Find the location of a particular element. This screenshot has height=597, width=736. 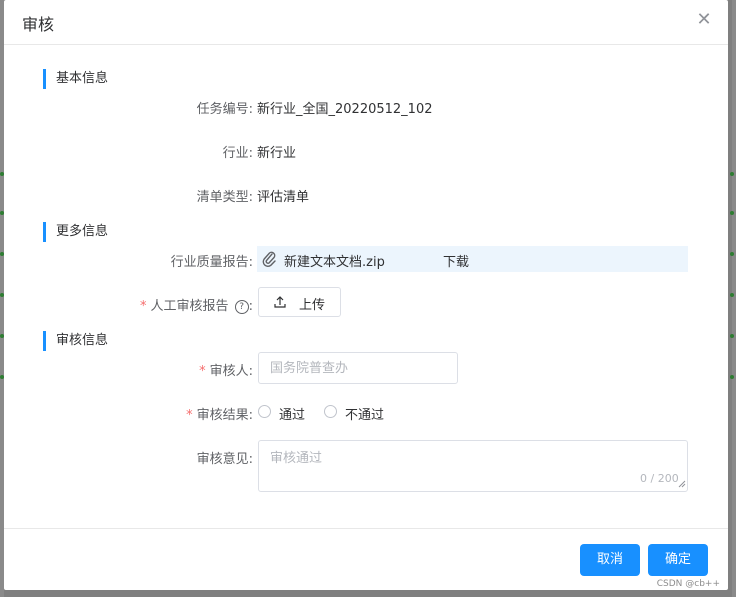

review-result-label: * 审核结果: is located at coordinates (219, 413).